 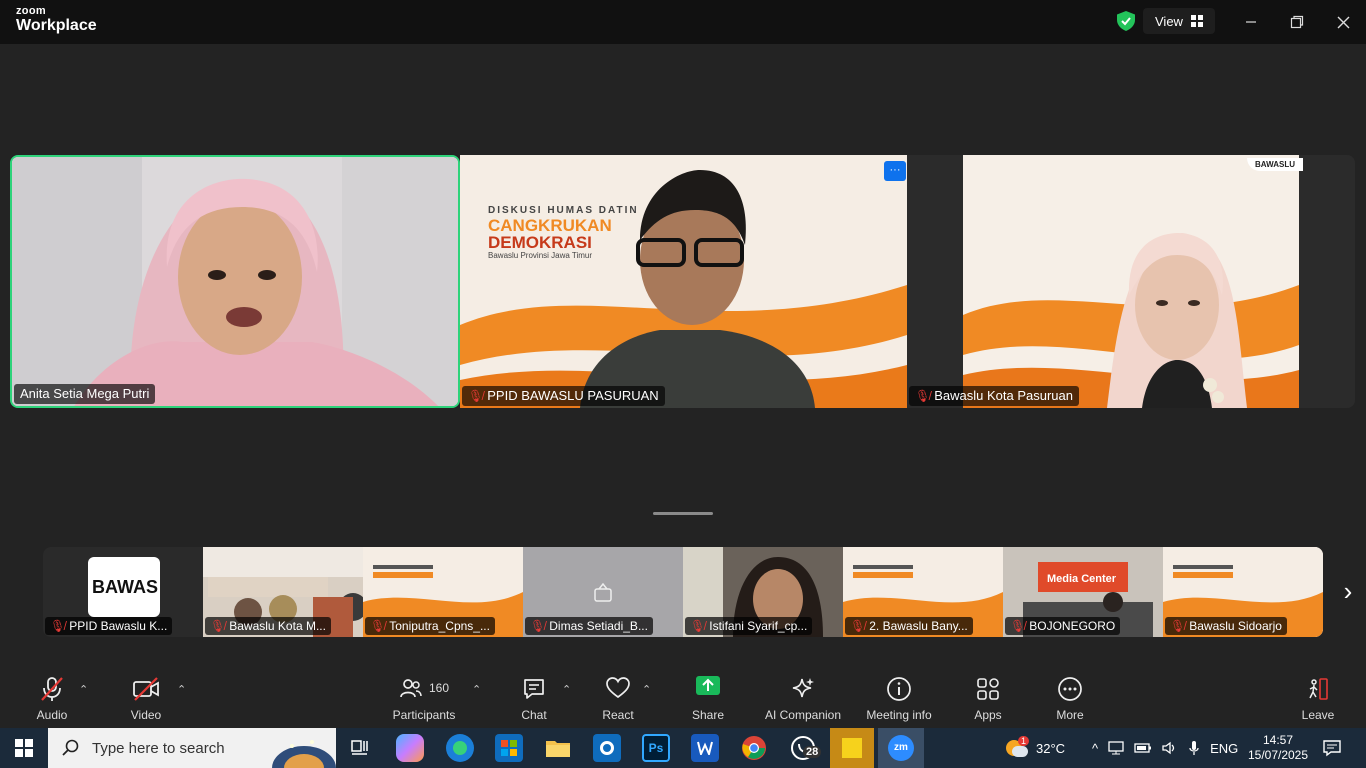 I want to click on view-button: View, so click(x=1179, y=21).